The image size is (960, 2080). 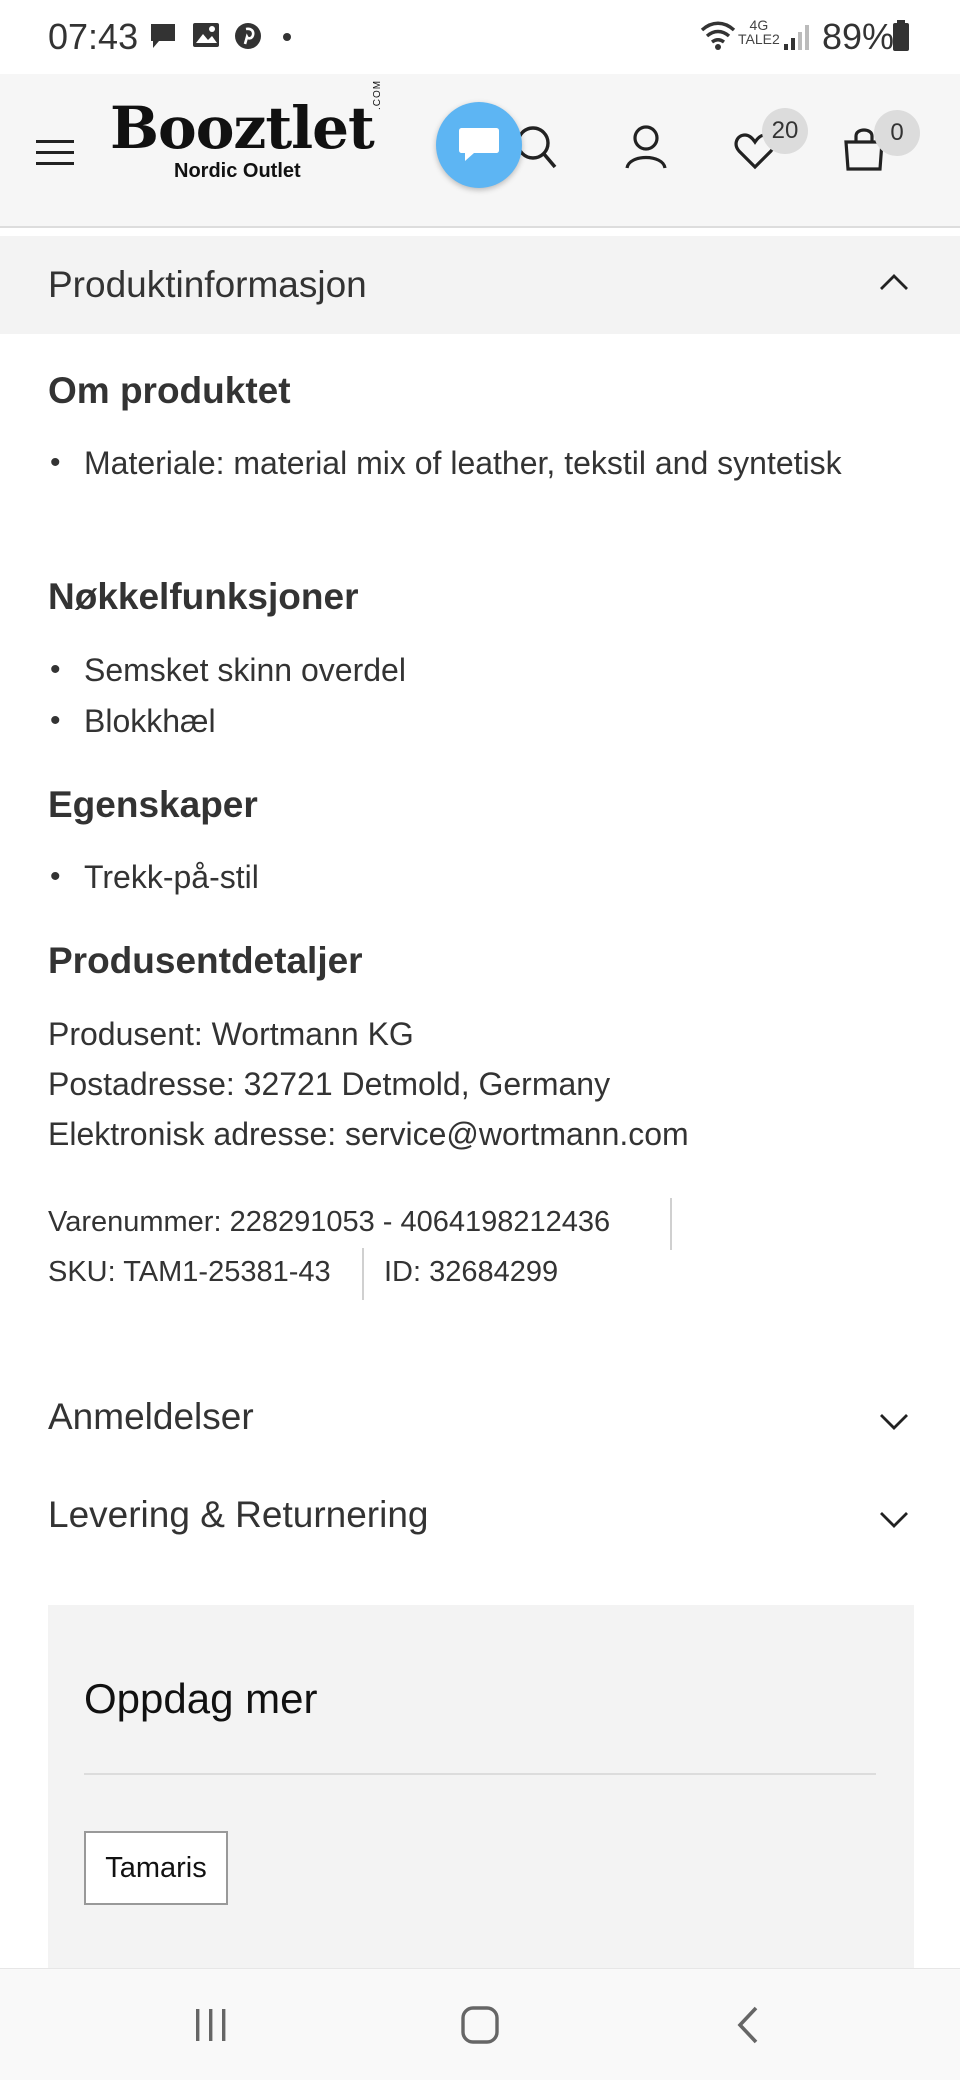 I want to click on system-nav-bar, so click(x=480, y=2024).